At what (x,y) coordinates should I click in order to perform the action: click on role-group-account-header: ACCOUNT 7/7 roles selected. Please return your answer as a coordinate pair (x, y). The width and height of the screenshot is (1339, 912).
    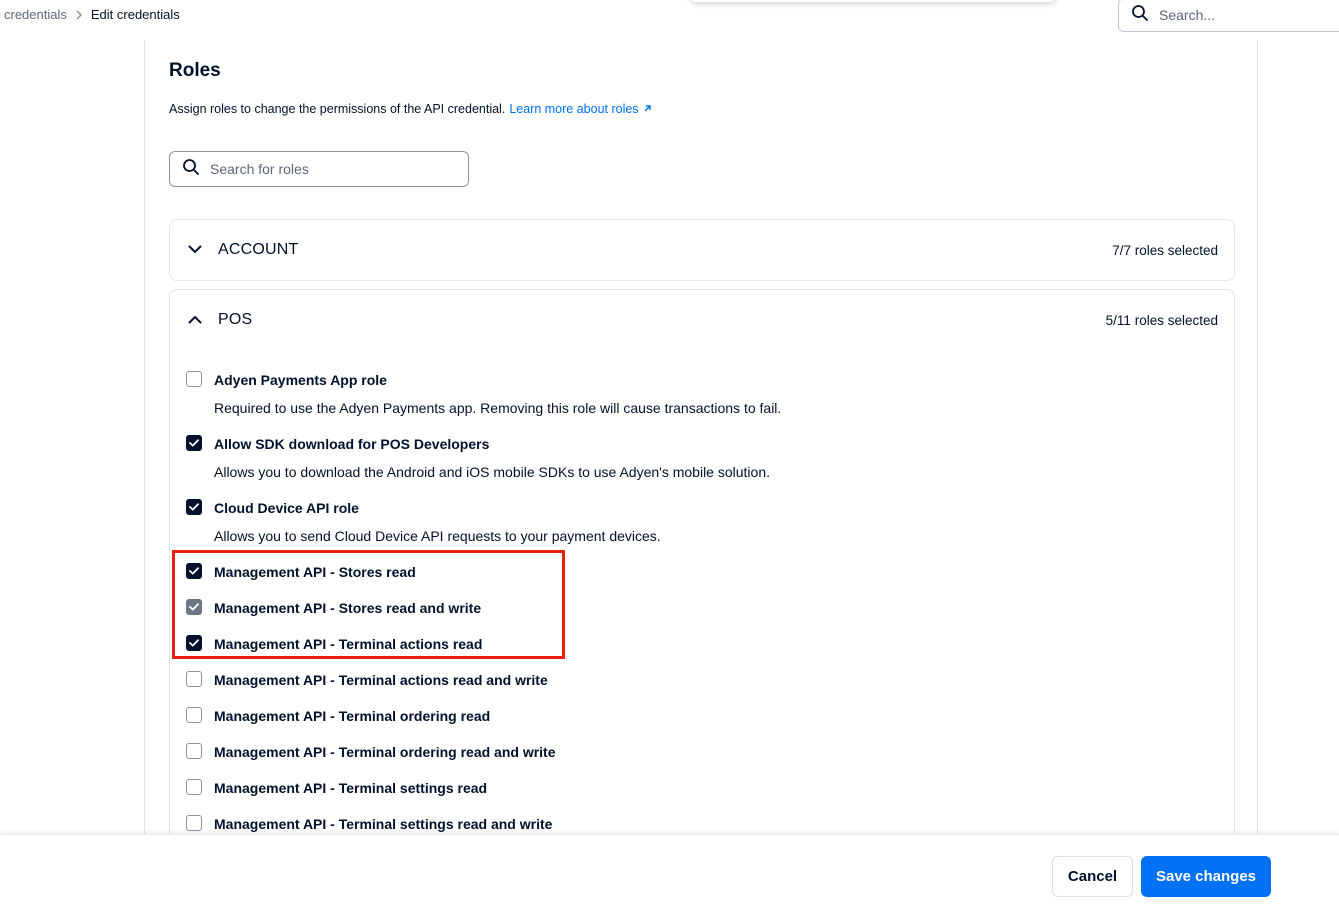
    Looking at the image, I should click on (702, 250).